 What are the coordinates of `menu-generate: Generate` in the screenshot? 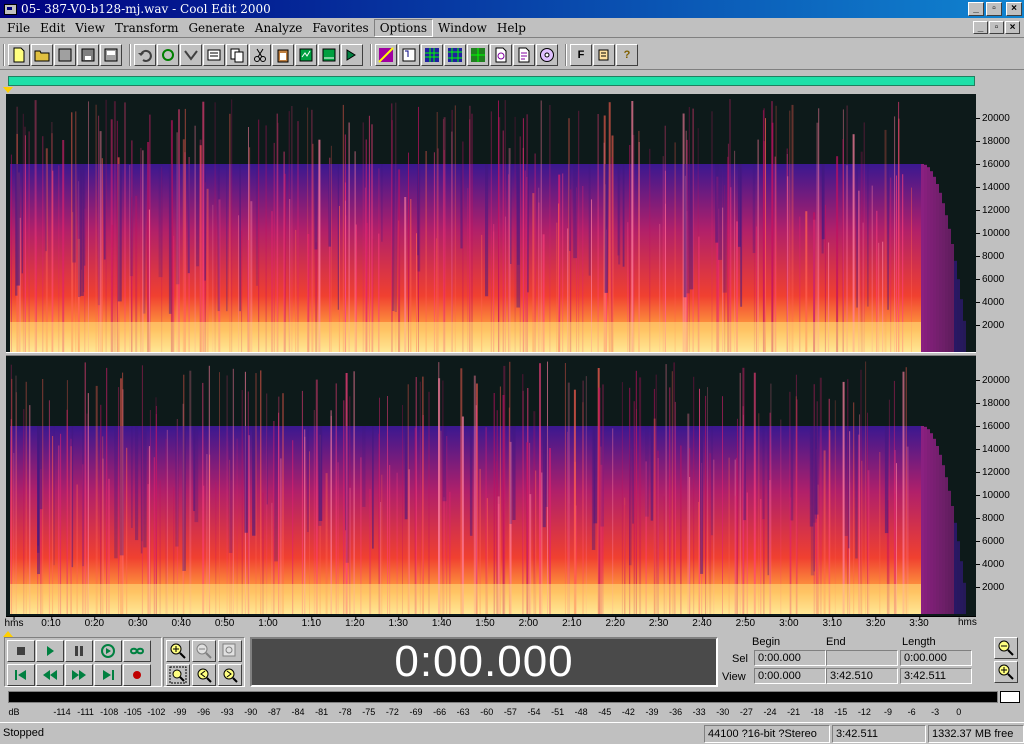 It's located at (216, 28).